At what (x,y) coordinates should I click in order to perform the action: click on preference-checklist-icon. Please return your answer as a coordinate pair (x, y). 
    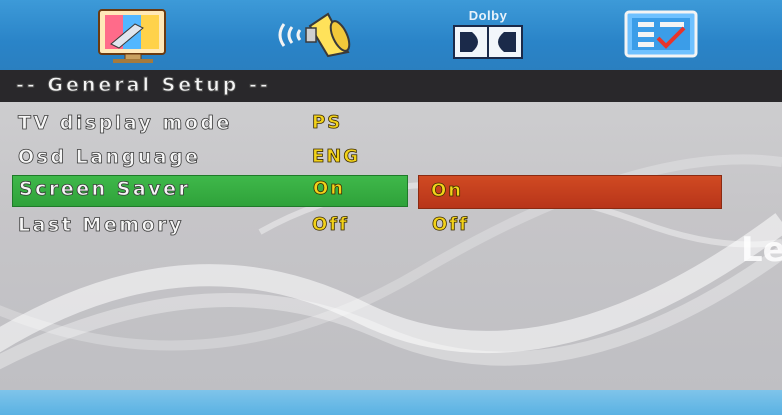
    Looking at the image, I should click on (661, 34).